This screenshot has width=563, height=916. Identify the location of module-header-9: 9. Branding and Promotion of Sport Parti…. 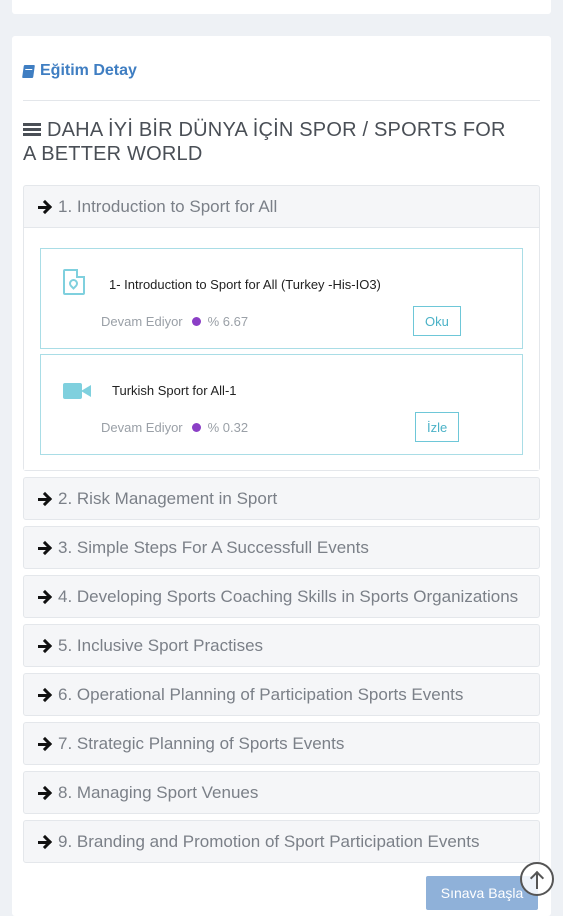
(281, 841).